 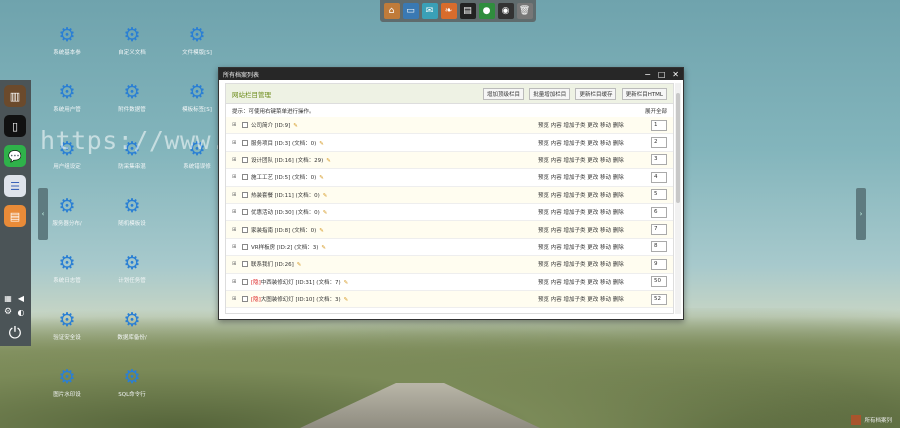 I want to click on cards-icon: ▤, so click(x=467, y=11).